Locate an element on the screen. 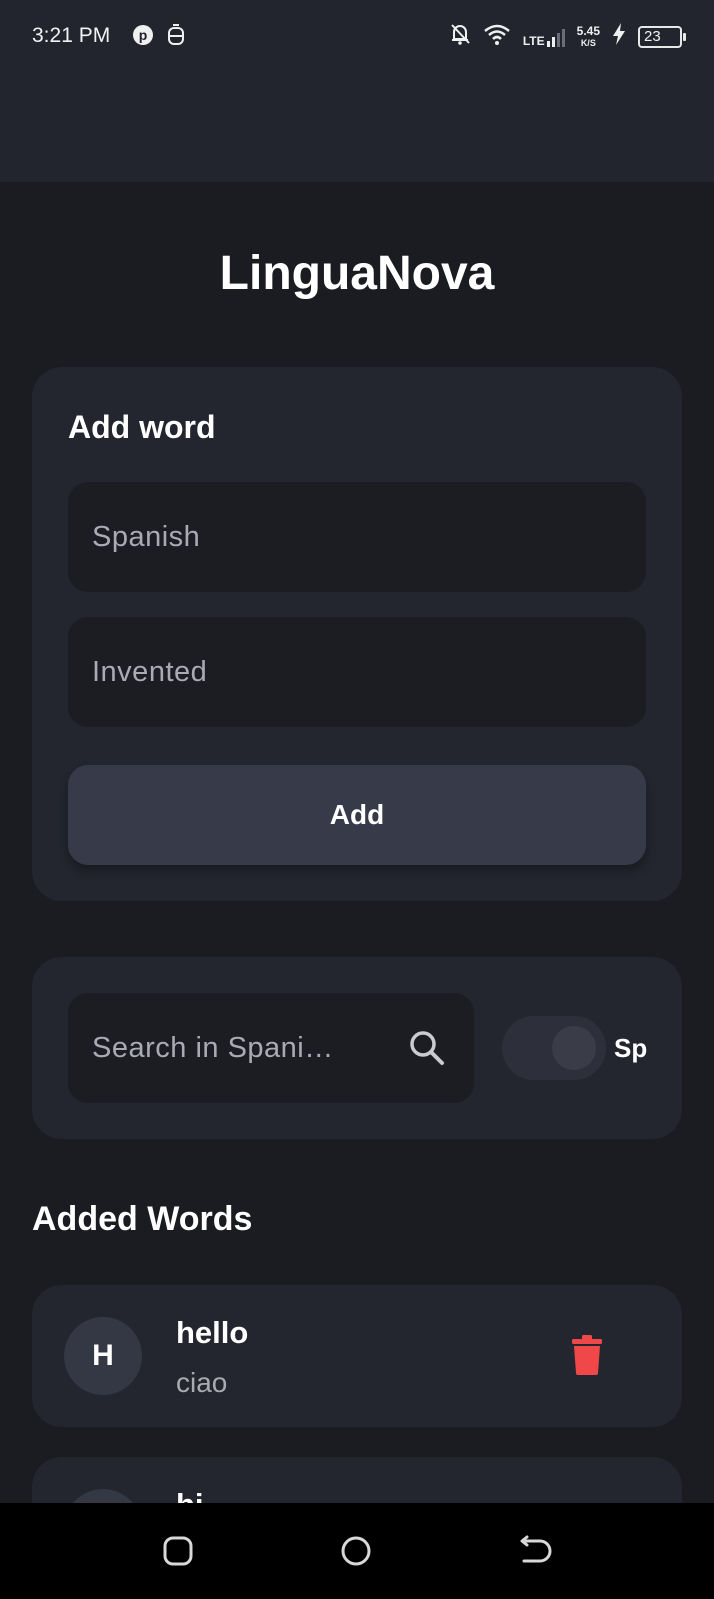  status-time: 3:21 PM is located at coordinates (71, 35).